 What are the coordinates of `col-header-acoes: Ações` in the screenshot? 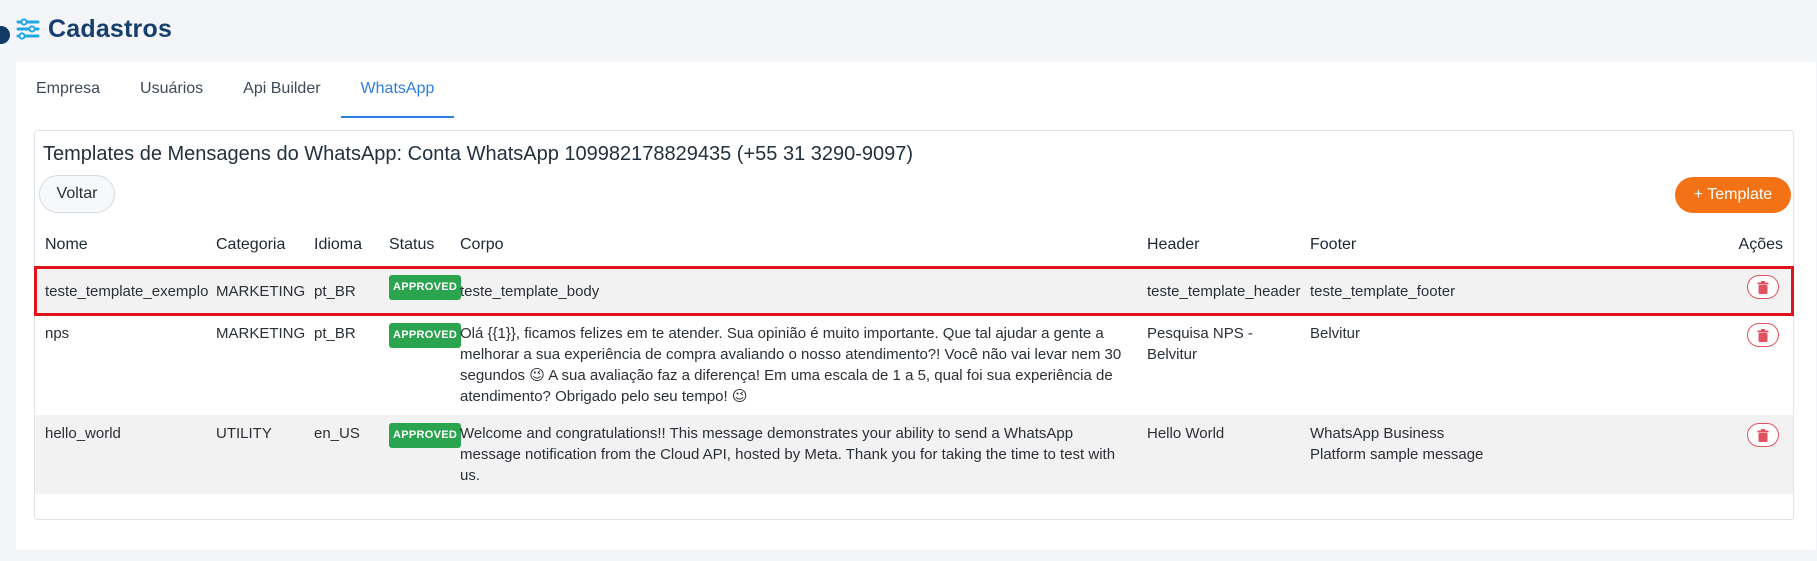 It's located at (1760, 244).